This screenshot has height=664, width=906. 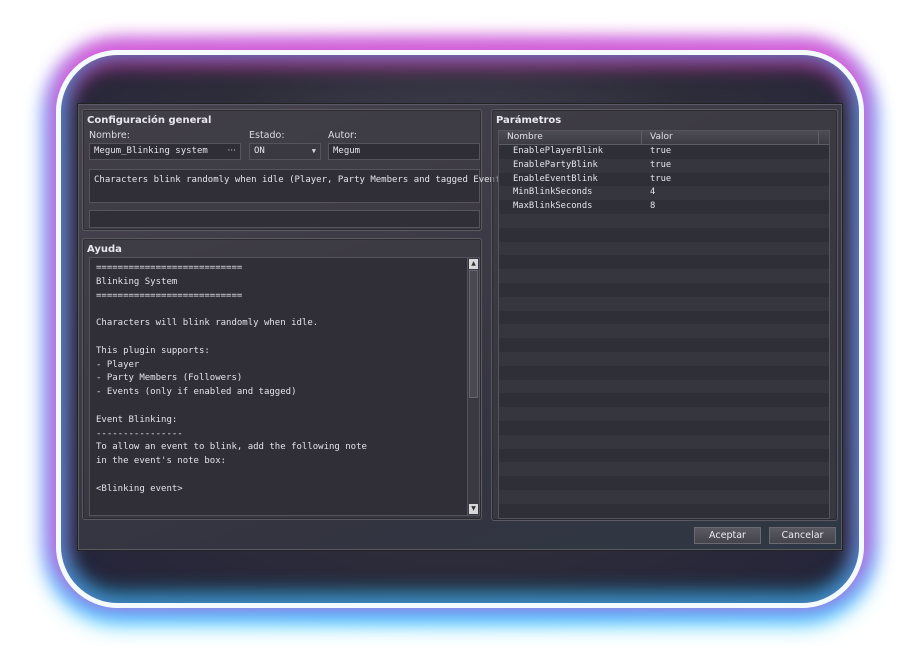 What do you see at coordinates (553, 192) in the screenshot?
I see `param-name-cell: MinBlinkSeconds` at bounding box center [553, 192].